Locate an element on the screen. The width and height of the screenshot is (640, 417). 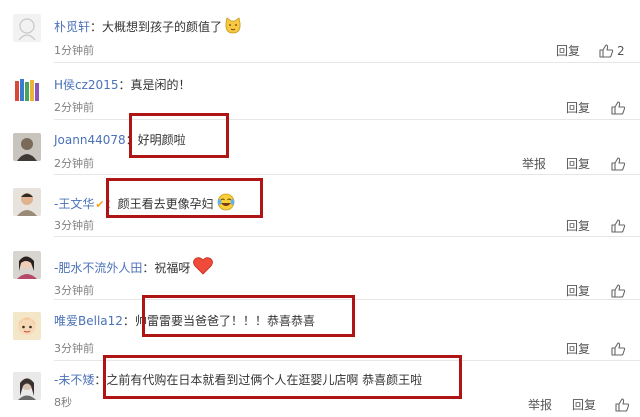
timestamp: 8秒 is located at coordinates (63, 402).